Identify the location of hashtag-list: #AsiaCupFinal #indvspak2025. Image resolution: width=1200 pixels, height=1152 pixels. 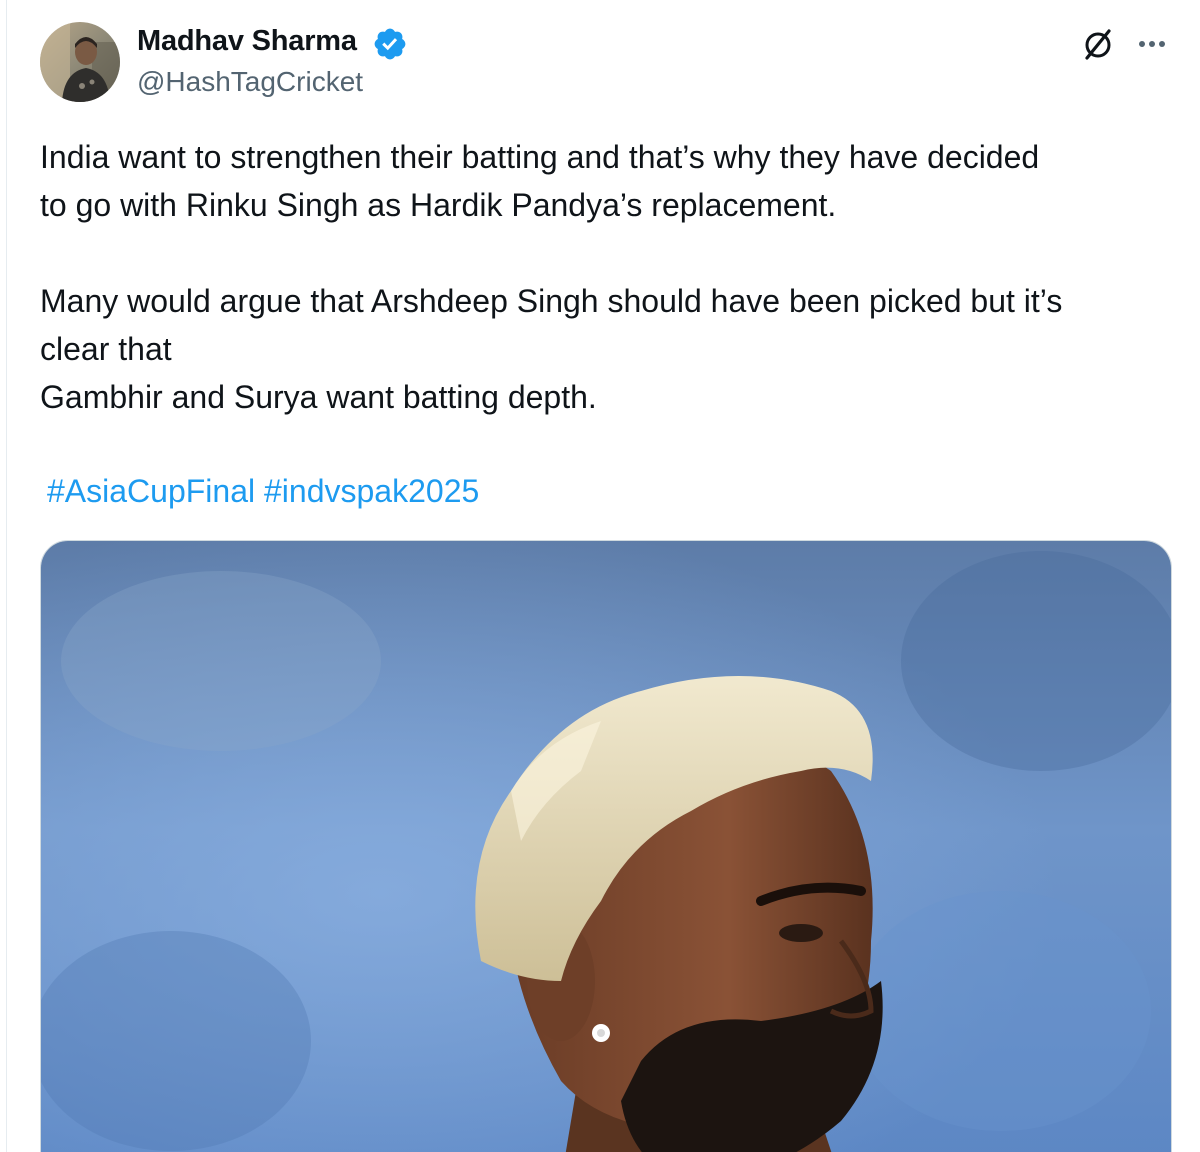
(263, 491).